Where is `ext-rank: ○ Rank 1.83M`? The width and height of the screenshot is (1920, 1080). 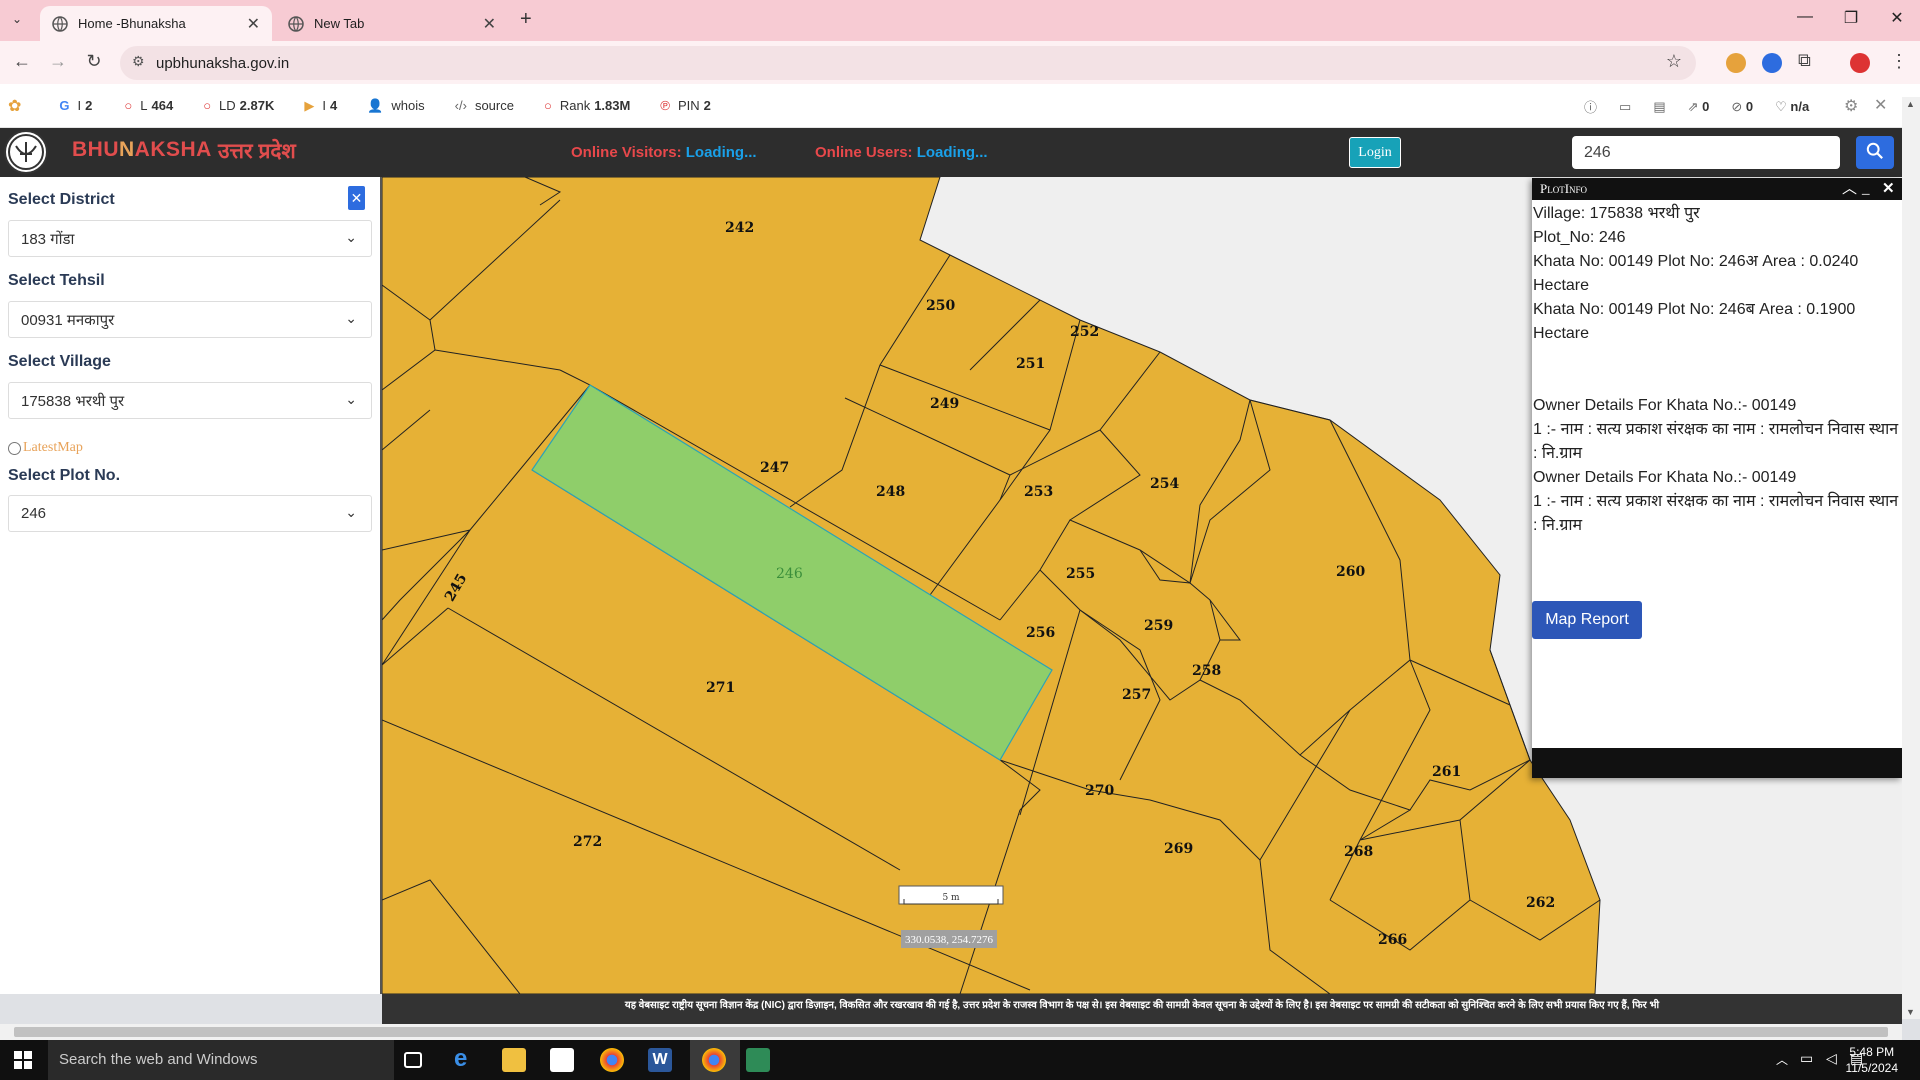 ext-rank: ○ Rank 1.83M is located at coordinates (587, 105).